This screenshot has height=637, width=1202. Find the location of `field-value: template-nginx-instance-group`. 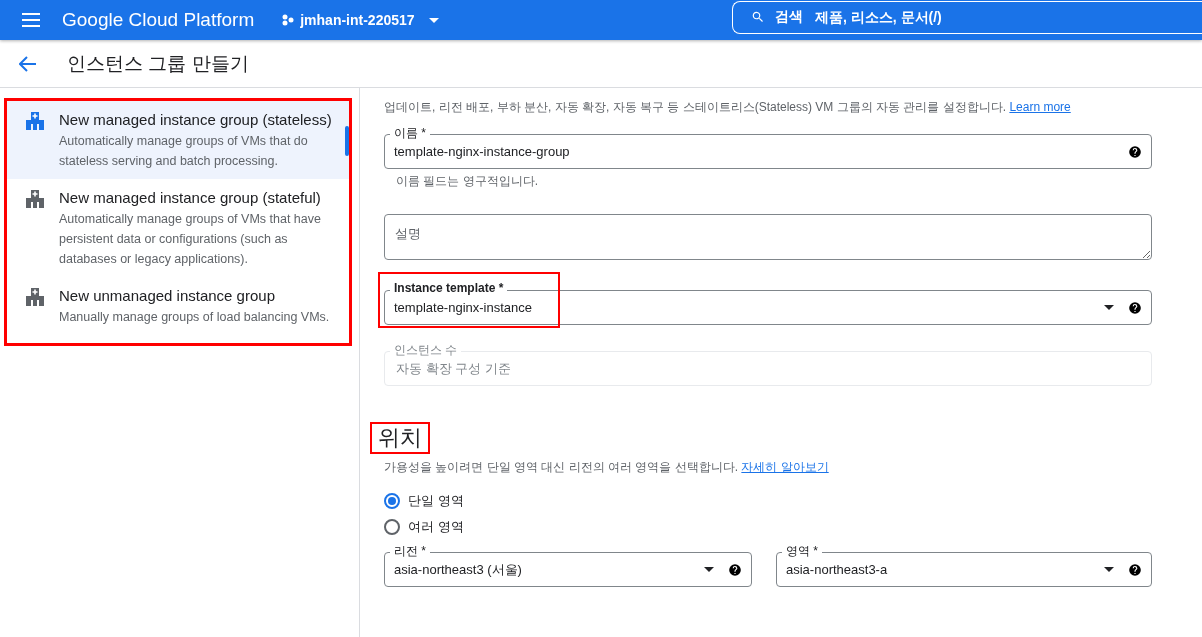

field-value: template-nginx-instance-group is located at coordinates (482, 151).